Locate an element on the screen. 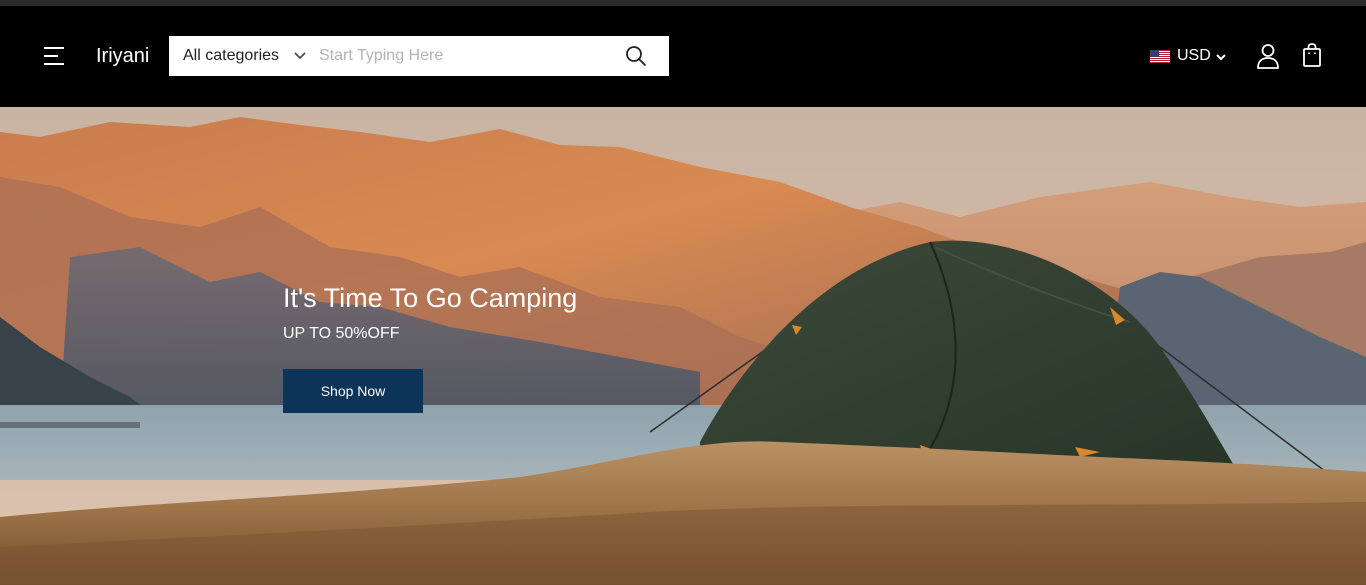  category-select: All categories is located at coordinates (231, 56).